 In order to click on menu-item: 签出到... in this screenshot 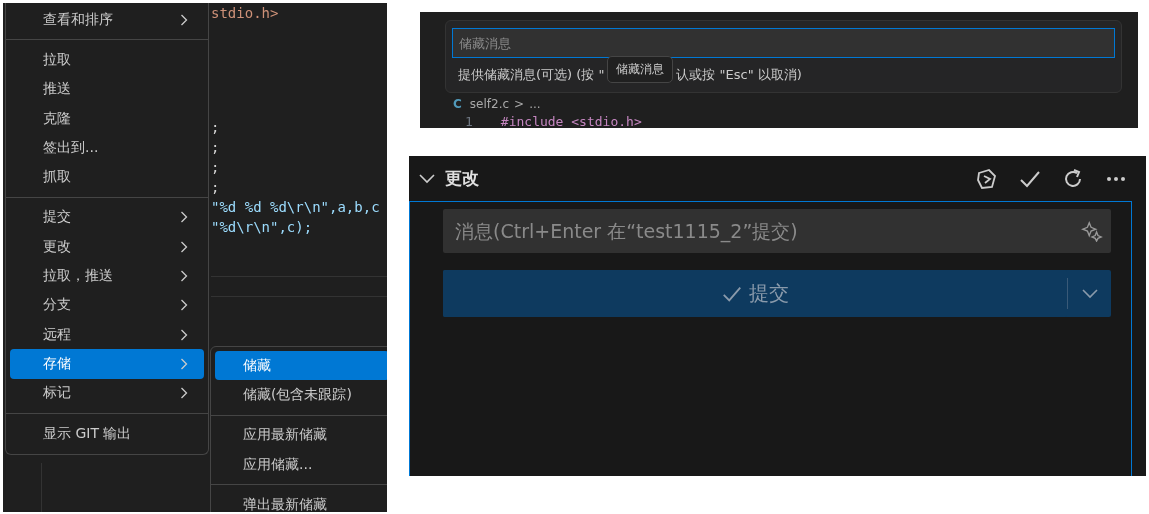, I will do `click(107, 148)`.